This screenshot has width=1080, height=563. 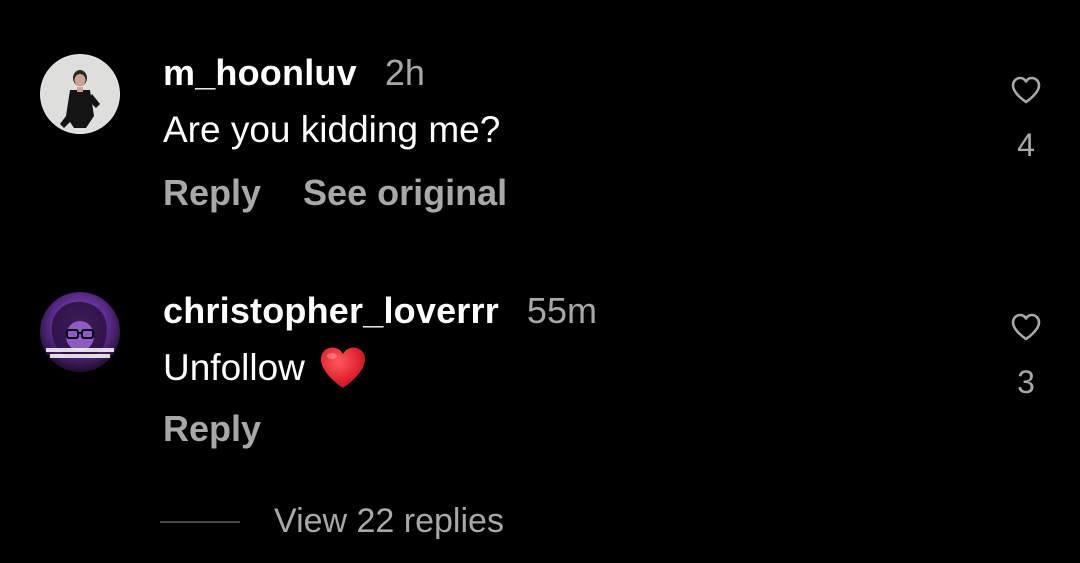 I want to click on red-heart-icon, so click(x=342, y=367).